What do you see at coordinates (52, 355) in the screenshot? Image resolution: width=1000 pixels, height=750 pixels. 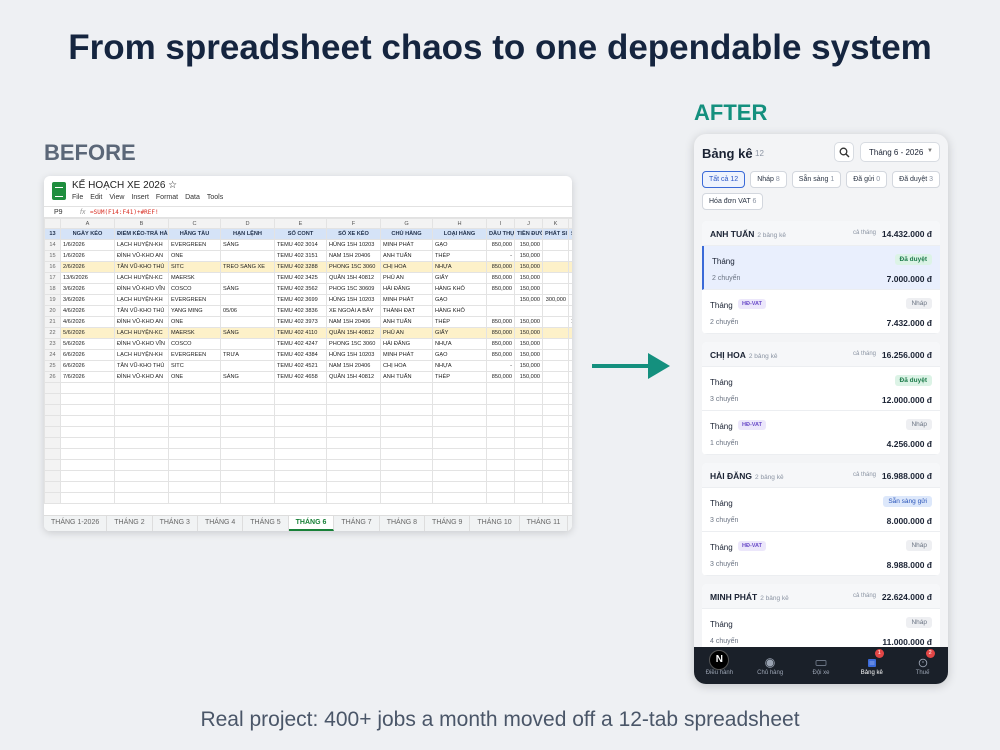 I see `row-number: 24` at bounding box center [52, 355].